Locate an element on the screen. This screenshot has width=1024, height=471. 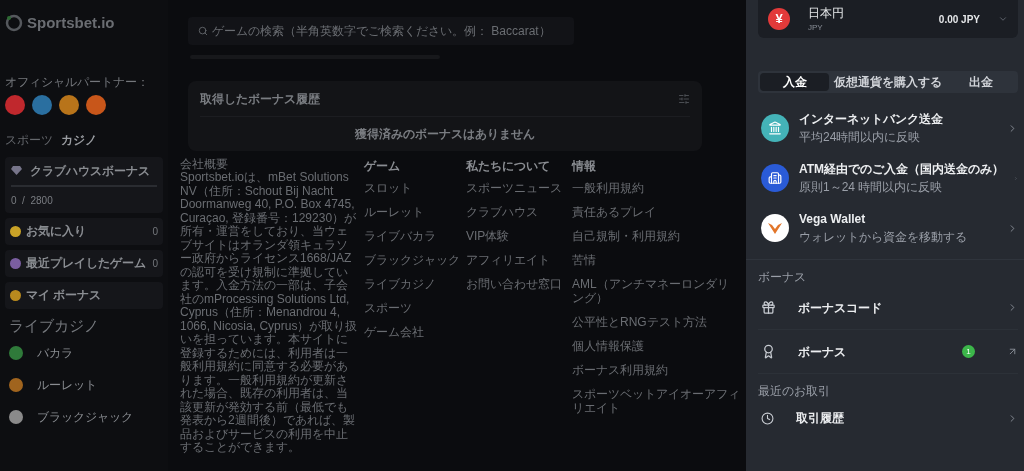
footer-link: スポーツ is located at coordinates (388, 308).